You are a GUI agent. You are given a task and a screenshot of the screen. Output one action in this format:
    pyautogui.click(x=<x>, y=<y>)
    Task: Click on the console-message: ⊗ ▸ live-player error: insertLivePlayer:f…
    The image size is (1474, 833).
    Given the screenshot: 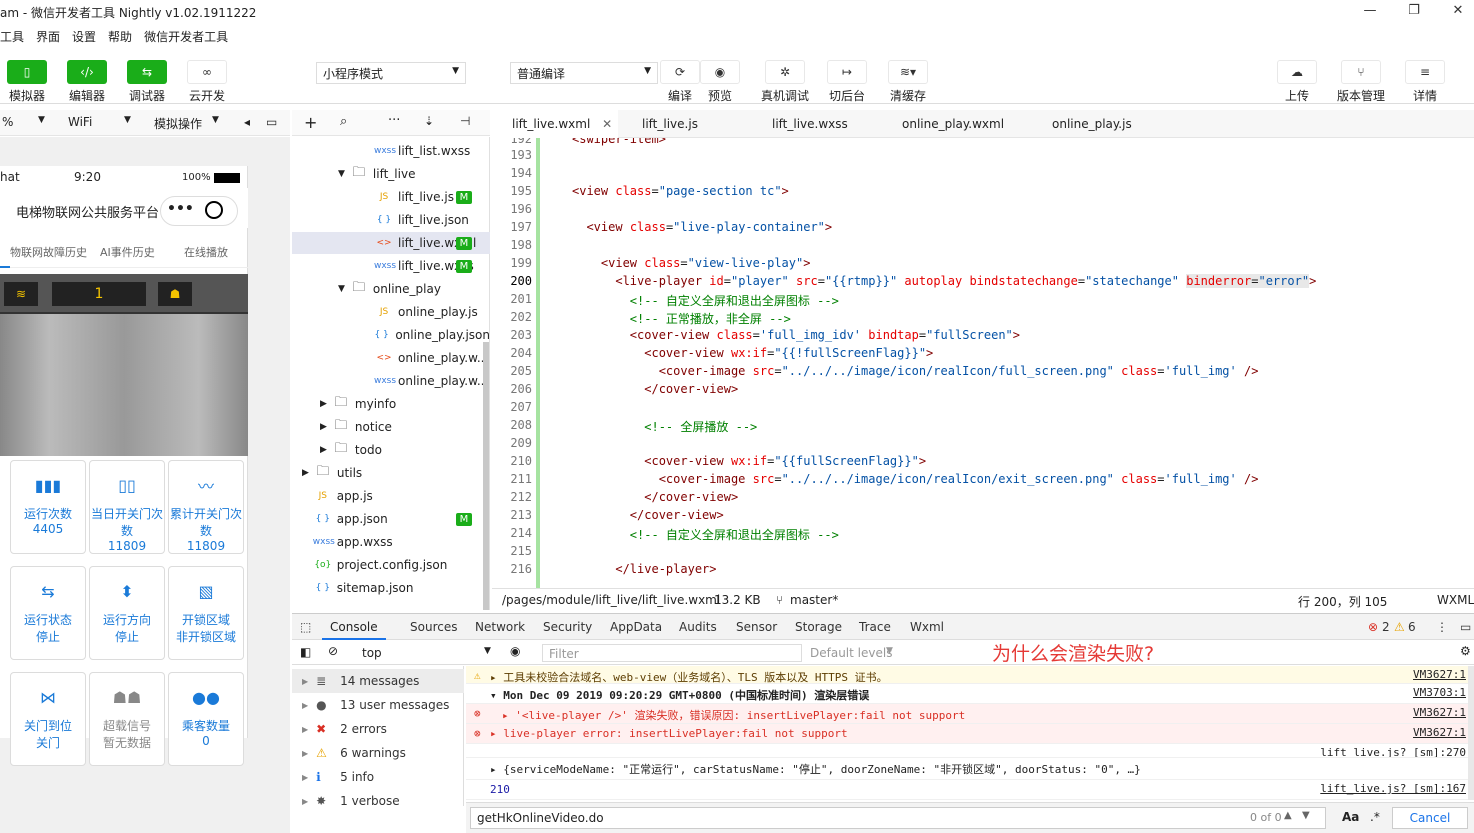 What is the action you would take?
    pyautogui.click(x=970, y=734)
    